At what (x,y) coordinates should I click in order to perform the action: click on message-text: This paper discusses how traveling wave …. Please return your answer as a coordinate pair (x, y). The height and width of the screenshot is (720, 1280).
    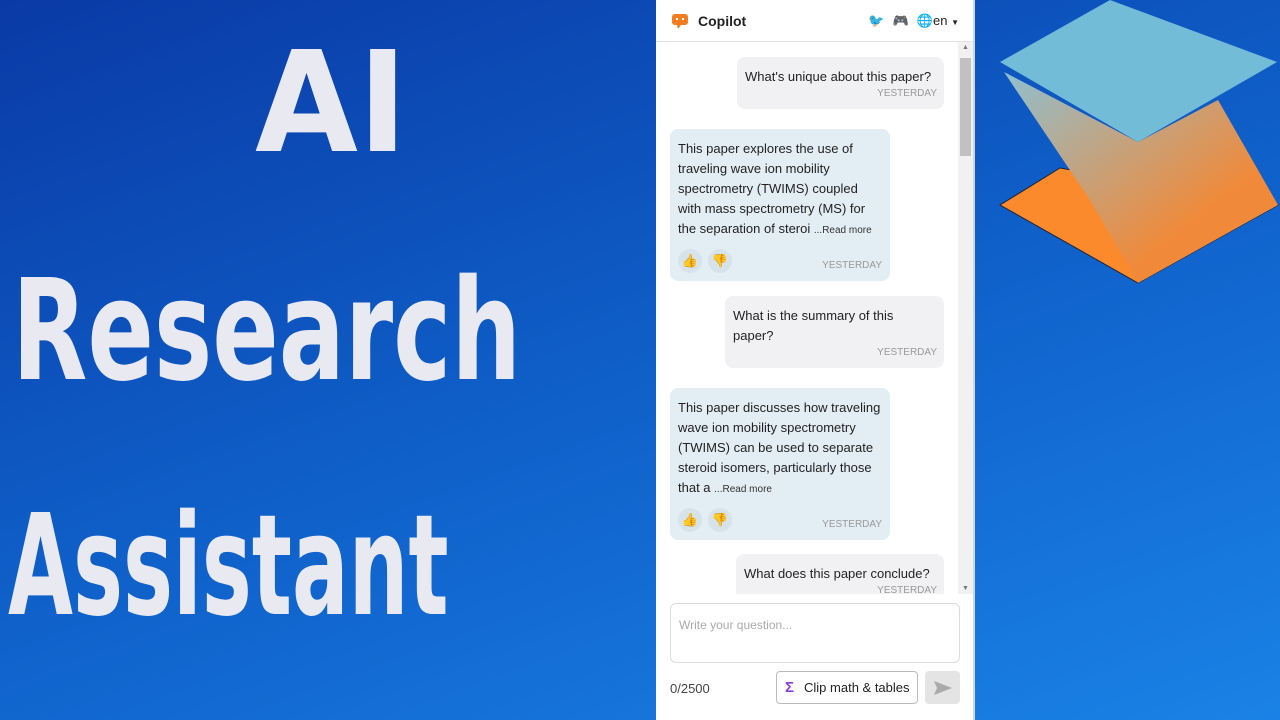
    Looking at the image, I should click on (779, 447).